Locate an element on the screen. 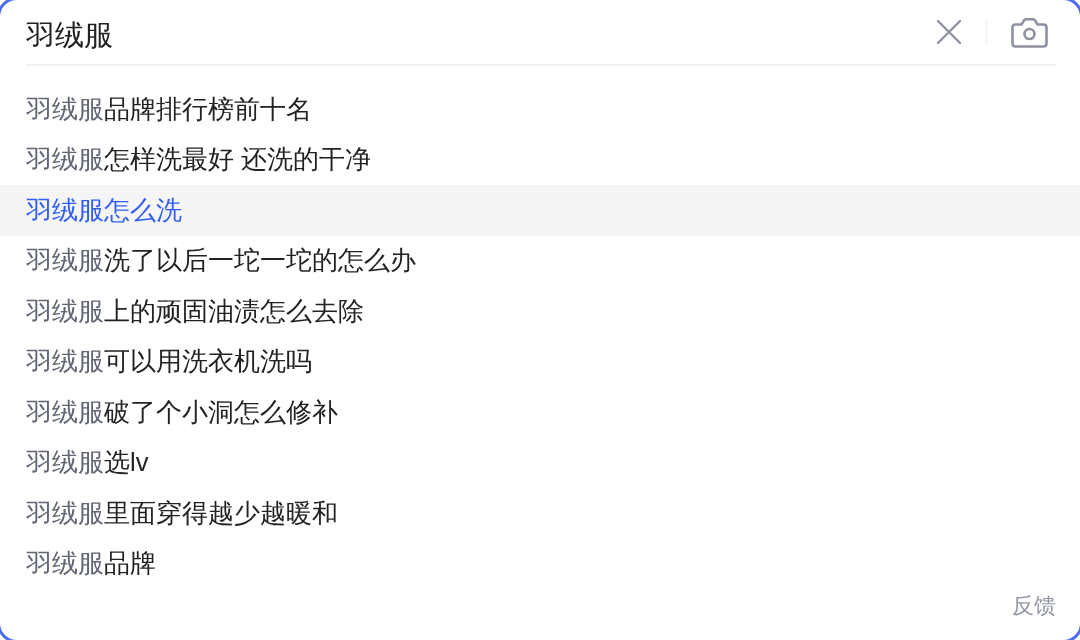 This screenshot has height=640, width=1080. suggestion-item: 羽绒服上的顽固油渍怎么去除 is located at coordinates (540, 311).